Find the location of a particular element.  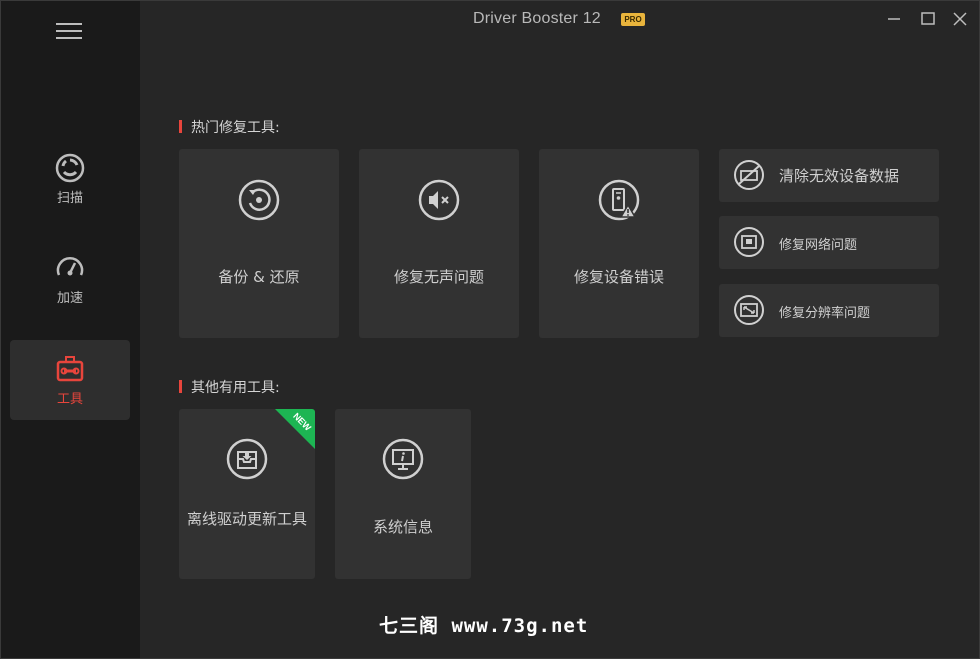

minimize-icon is located at coordinates (894, 19).